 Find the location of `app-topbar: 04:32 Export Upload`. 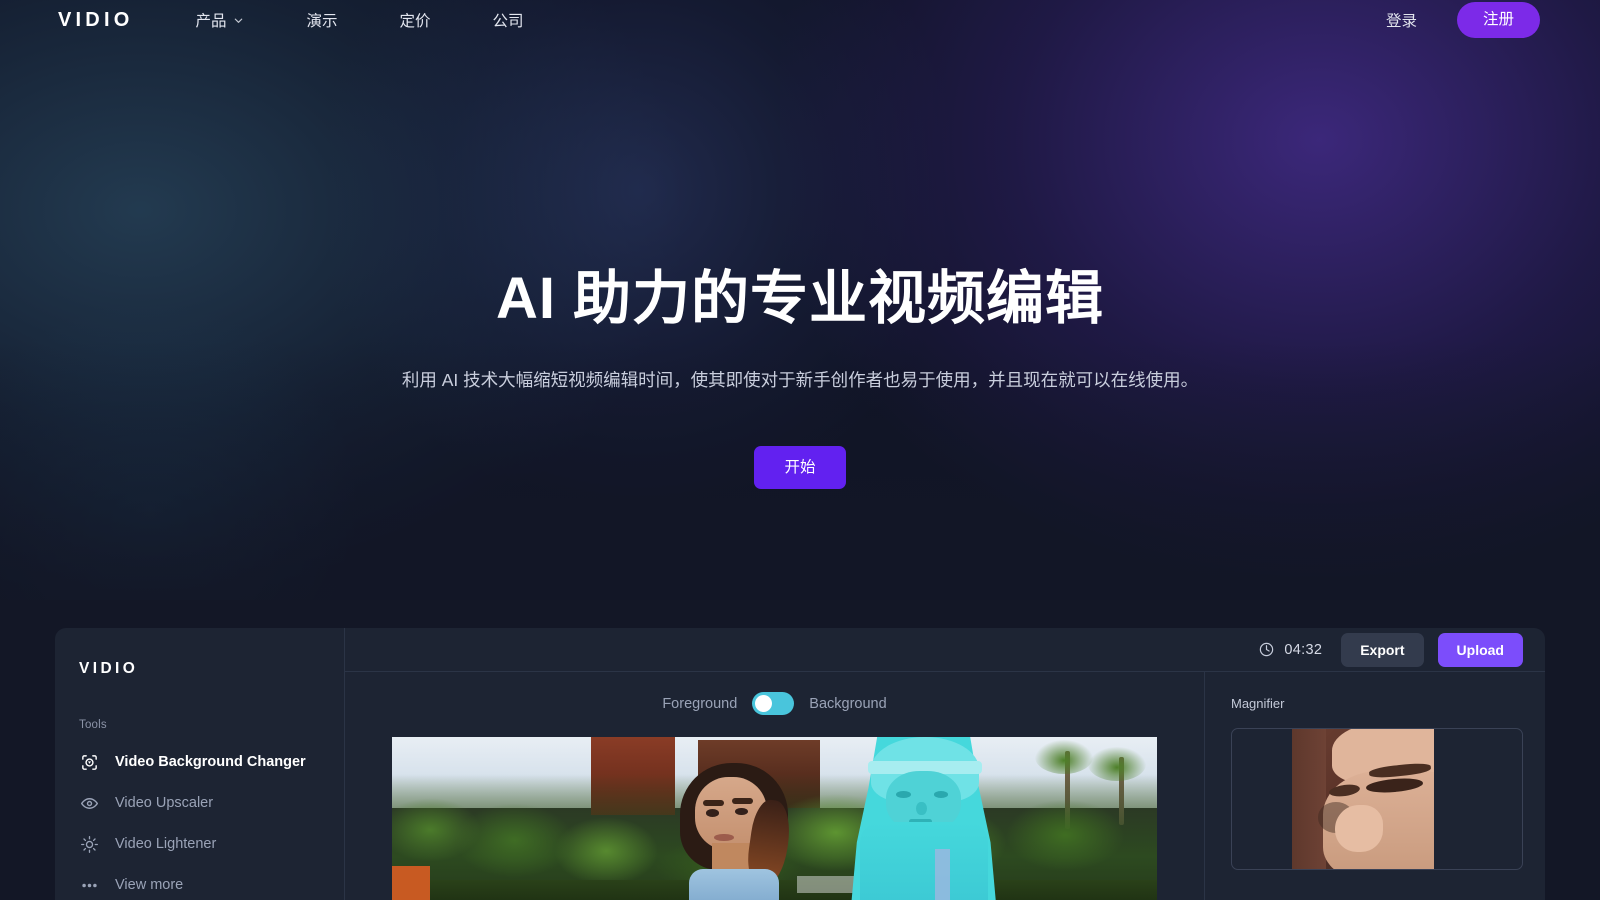

app-topbar: 04:32 Export Upload is located at coordinates (945, 650).